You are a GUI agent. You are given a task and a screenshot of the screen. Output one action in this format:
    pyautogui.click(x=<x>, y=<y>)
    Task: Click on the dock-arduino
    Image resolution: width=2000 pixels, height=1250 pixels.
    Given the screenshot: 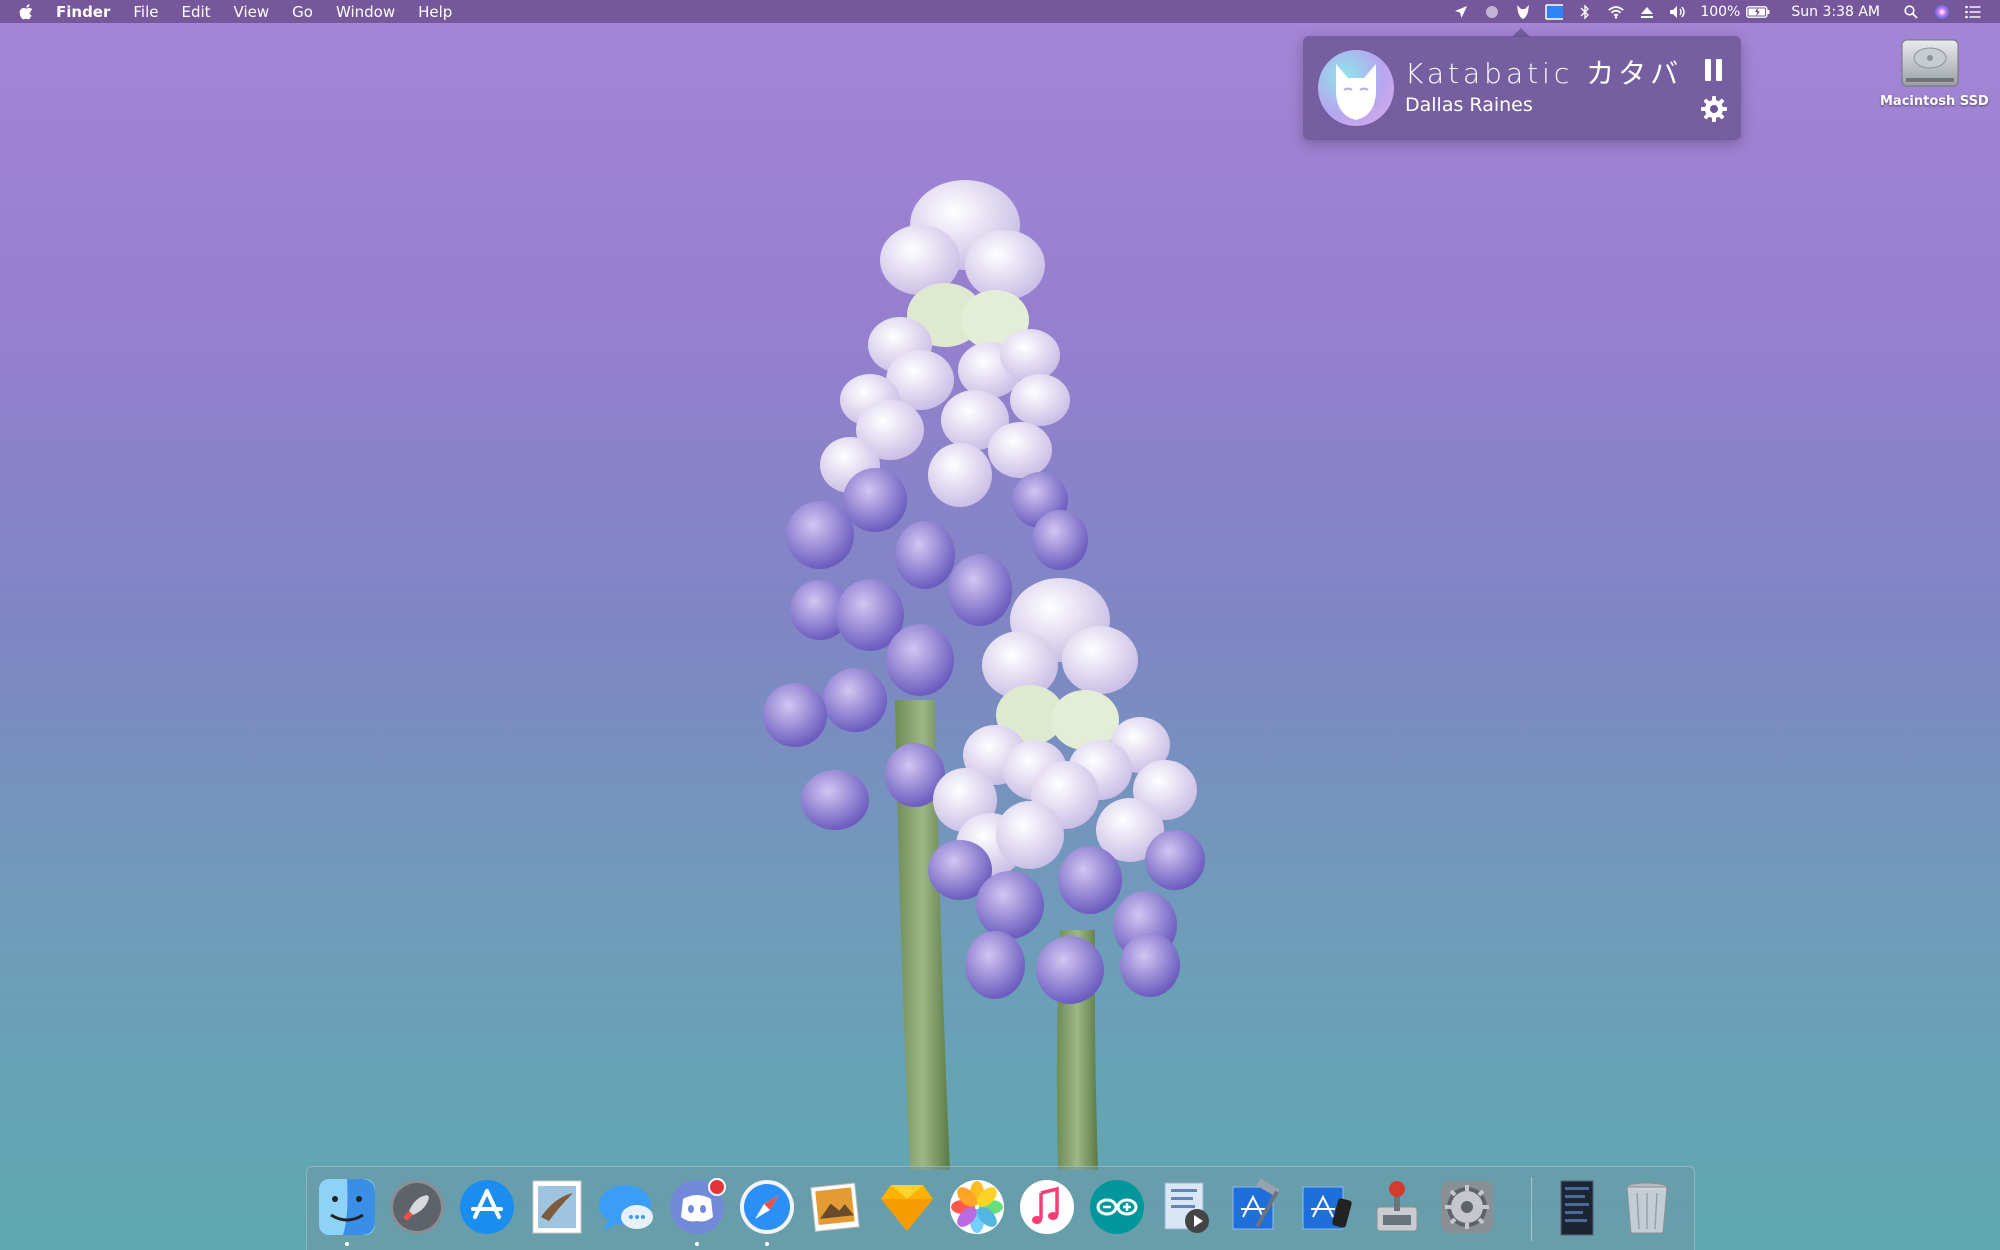 What is the action you would take?
    pyautogui.click(x=1117, y=1207)
    